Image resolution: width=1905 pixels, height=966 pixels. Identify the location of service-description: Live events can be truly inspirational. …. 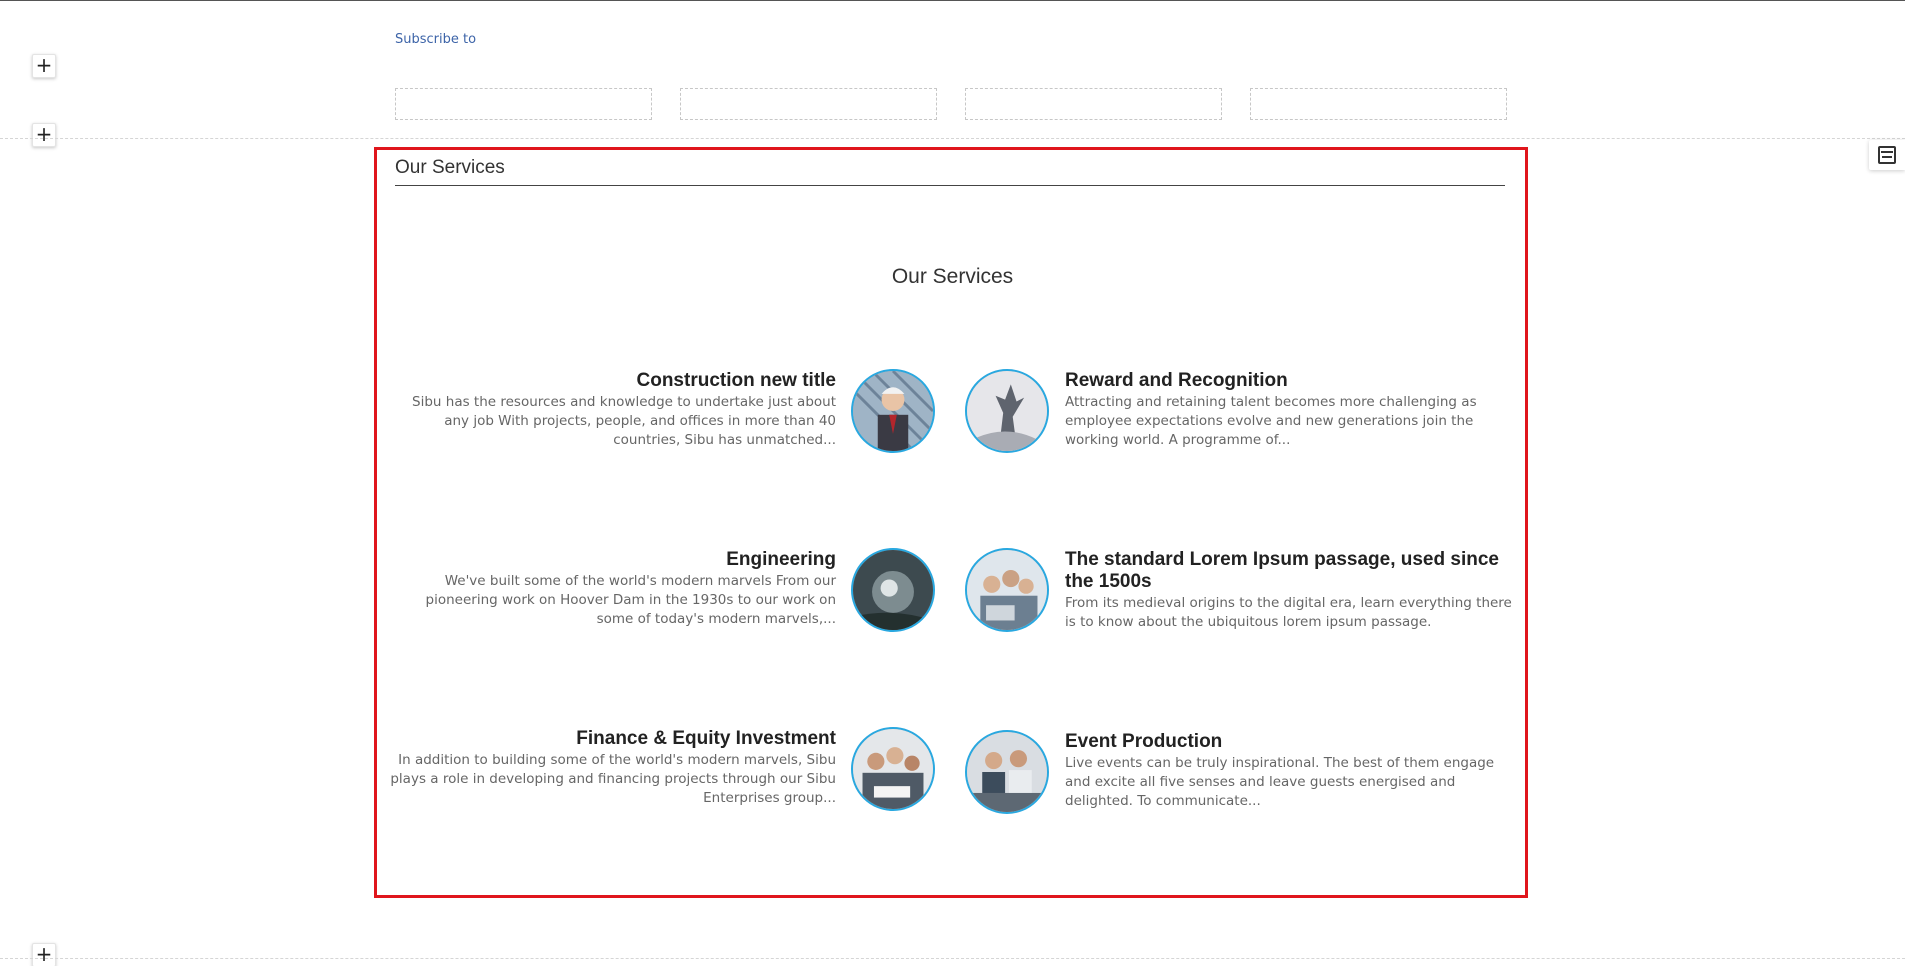
(1280, 782).